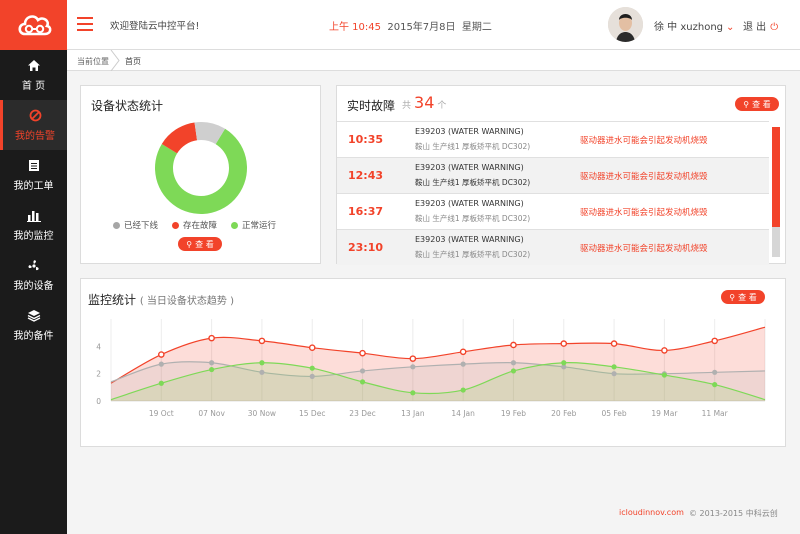 The height and width of the screenshot is (534, 800). Describe the element at coordinates (33, 275) in the screenshot. I see `sidebar-item-devices: 我的设备` at that location.